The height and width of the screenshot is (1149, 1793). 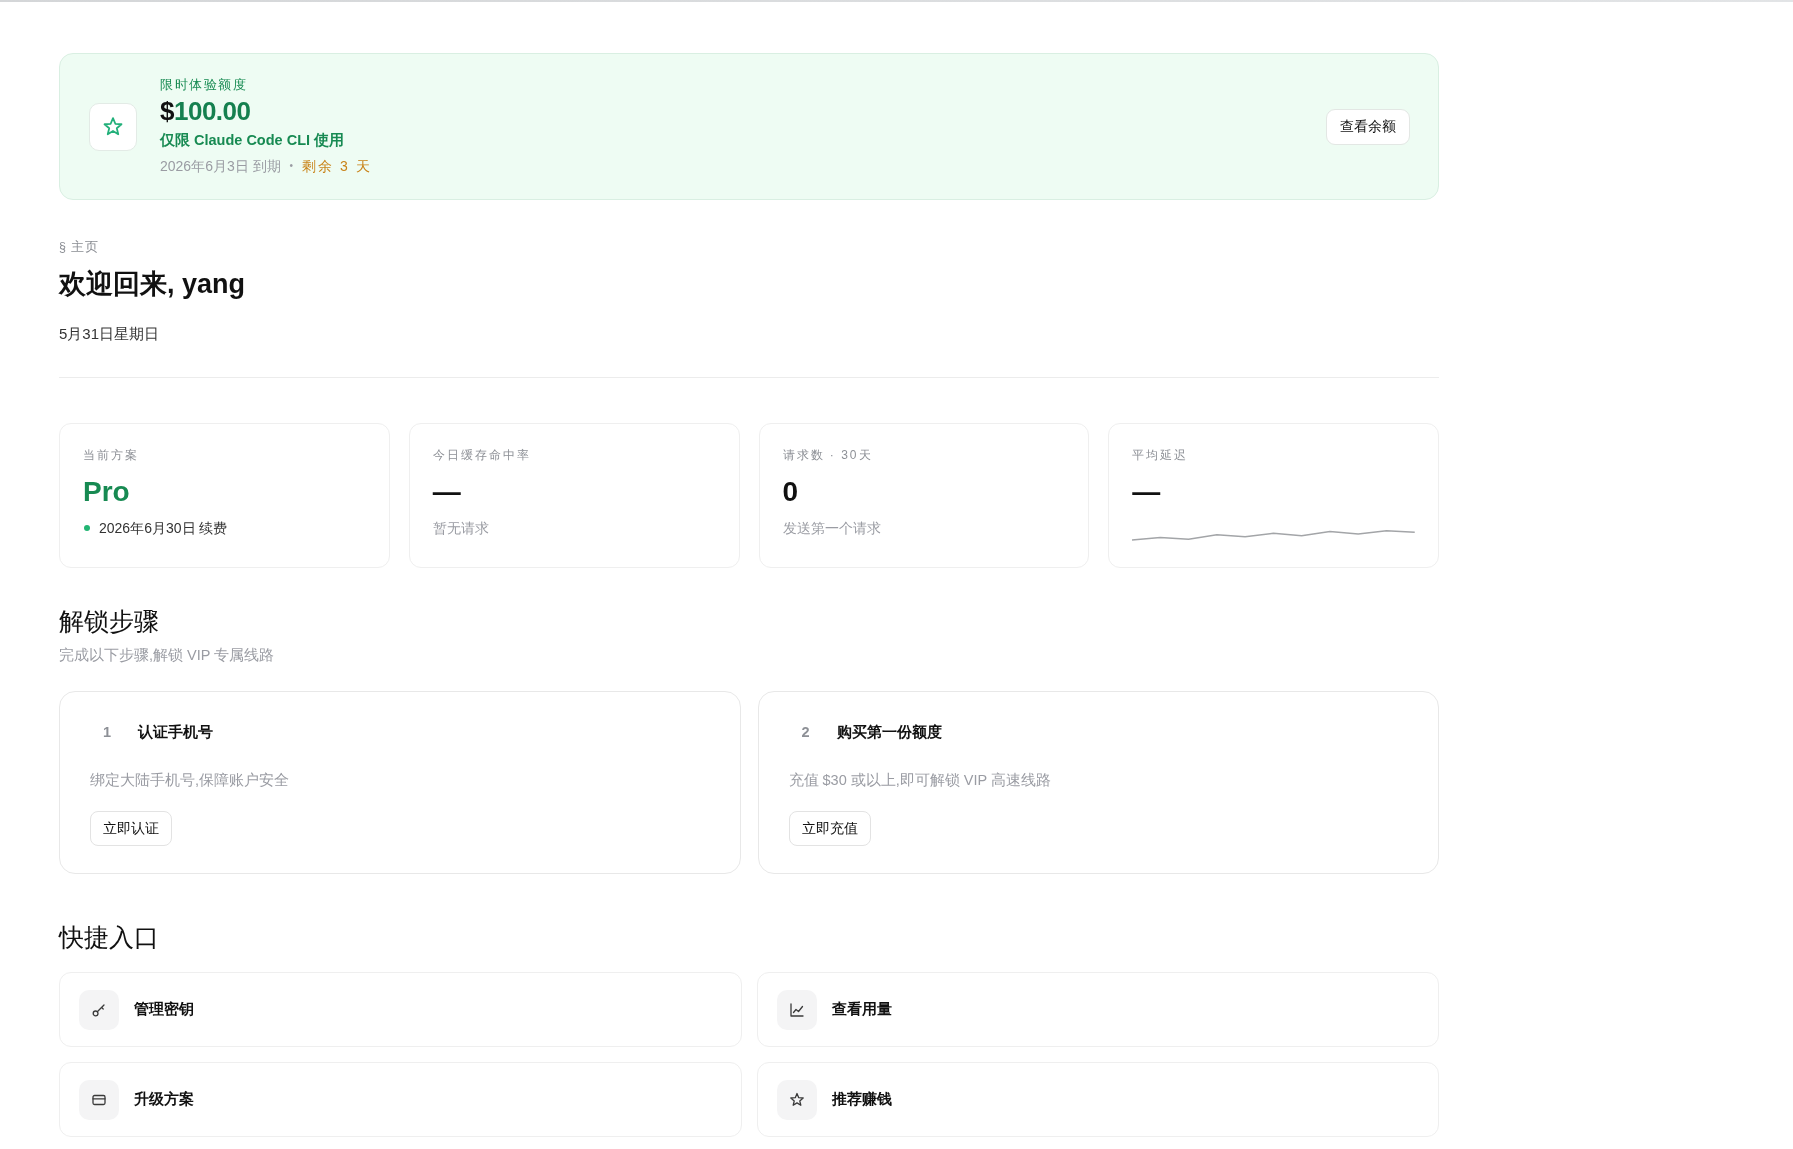 I want to click on step-number: 1, so click(x=107, y=732).